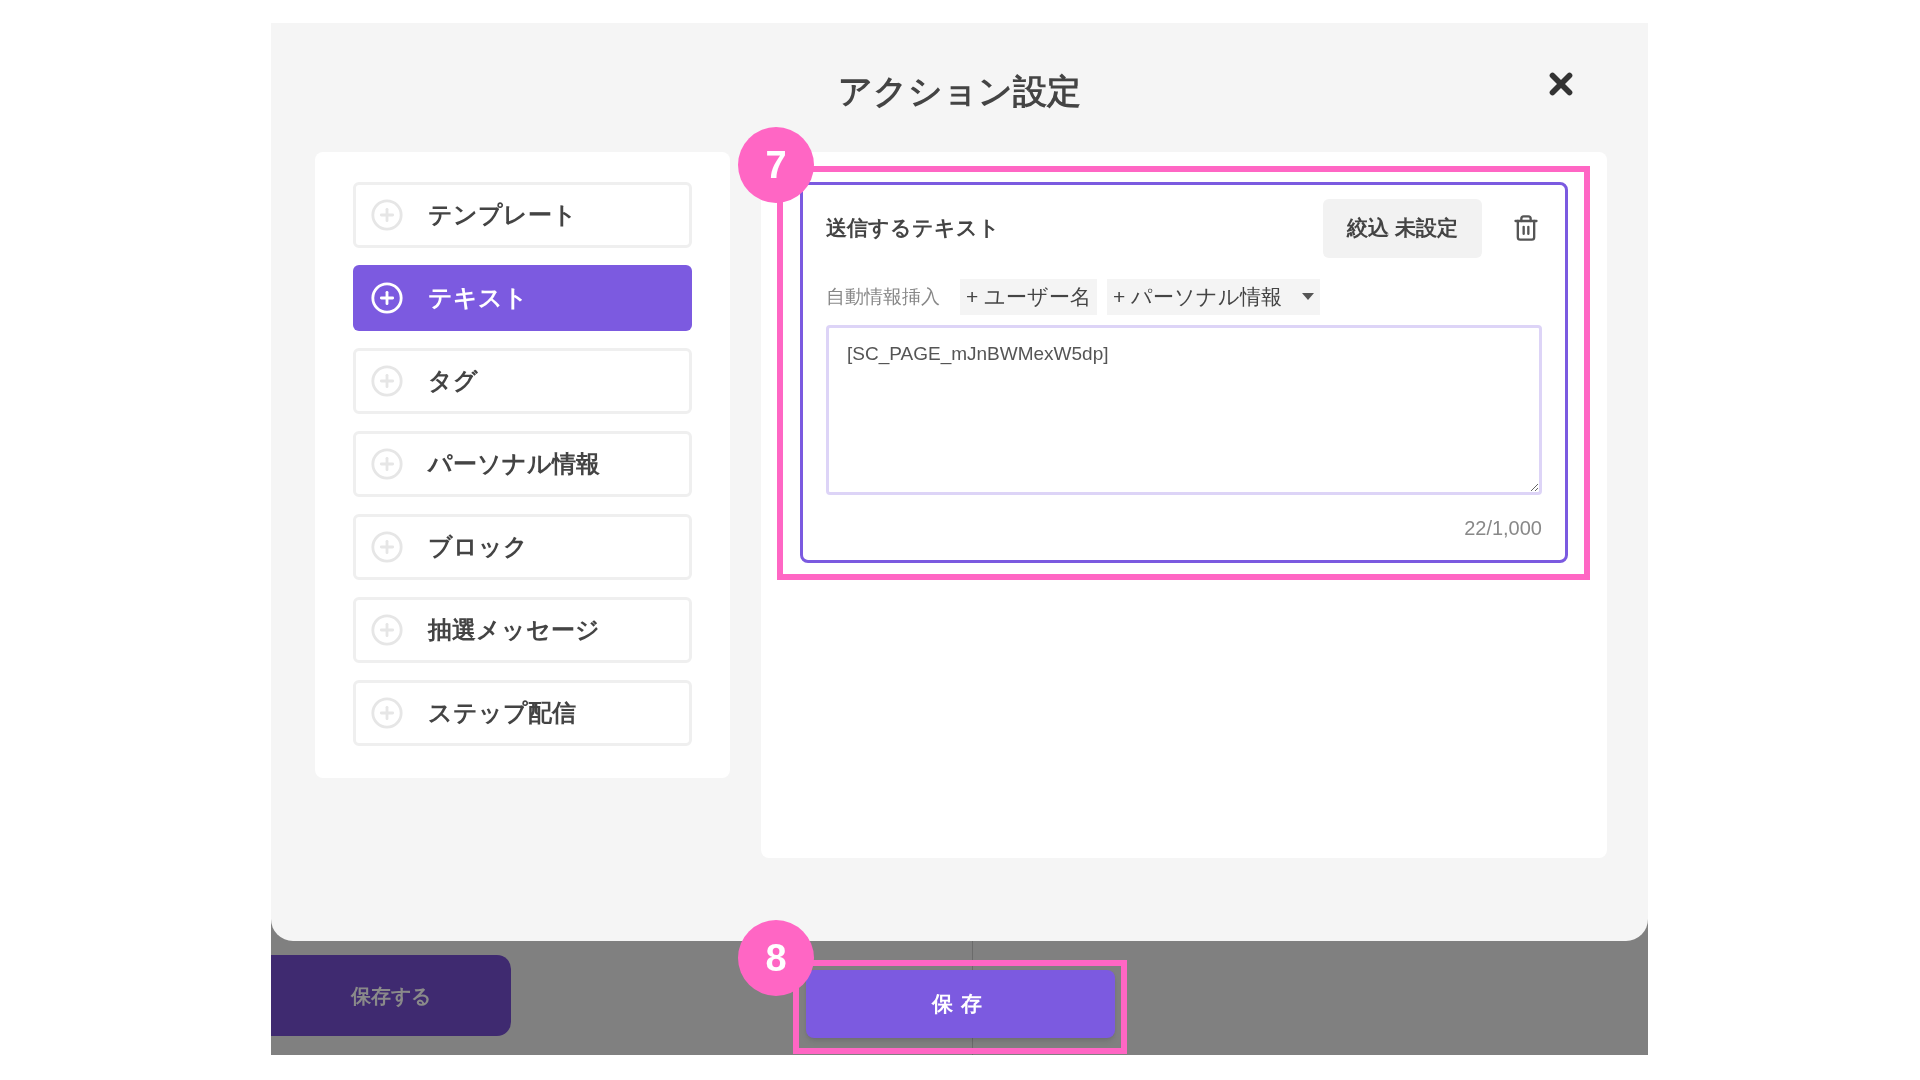  I want to click on action-type-button: ブロック, so click(522, 547).